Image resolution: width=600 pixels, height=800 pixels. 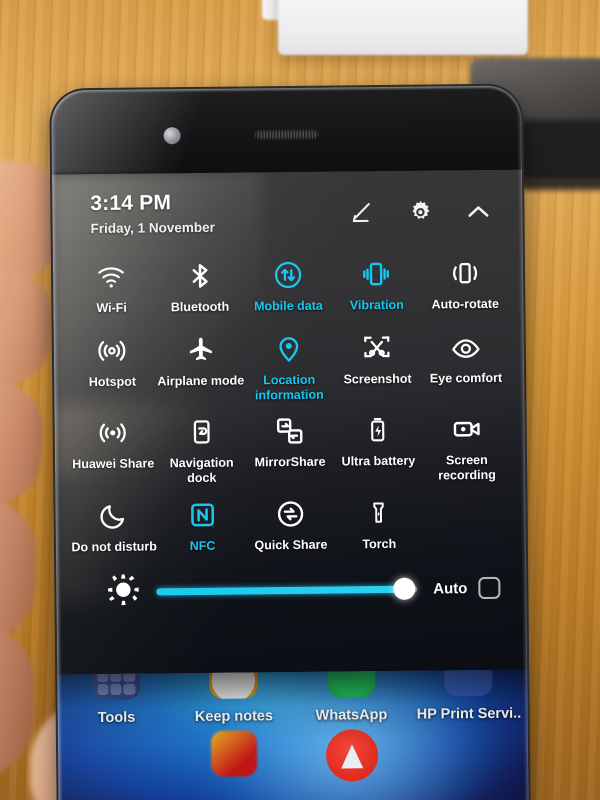 I want to click on tile-mirrorshare: MirrorShare, so click(x=289, y=447).